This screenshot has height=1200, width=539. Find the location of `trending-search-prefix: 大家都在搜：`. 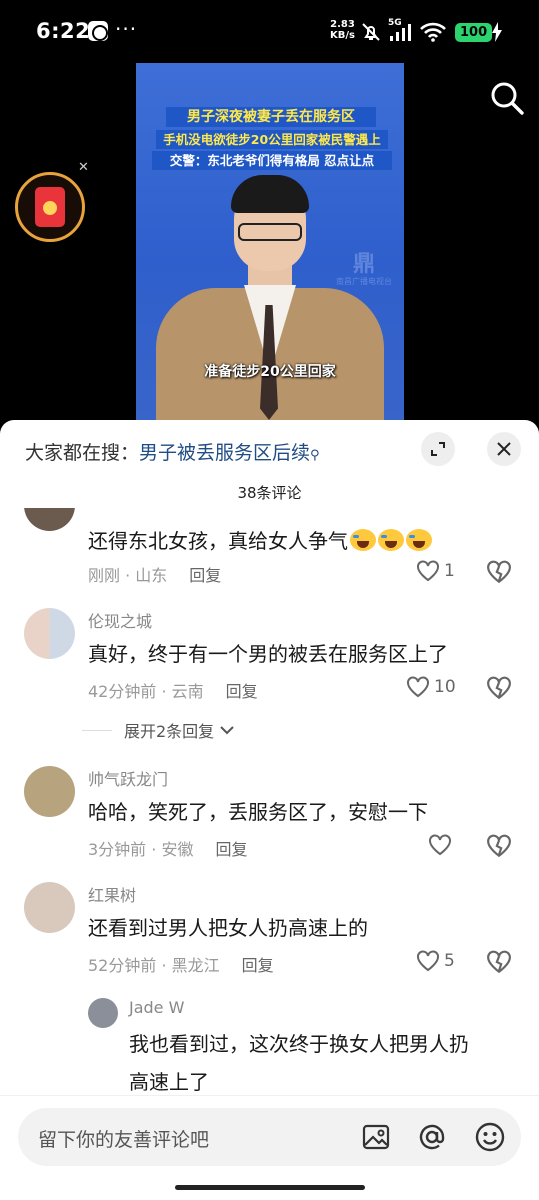

trending-search-prefix: 大家都在搜： is located at coordinates (82, 453).